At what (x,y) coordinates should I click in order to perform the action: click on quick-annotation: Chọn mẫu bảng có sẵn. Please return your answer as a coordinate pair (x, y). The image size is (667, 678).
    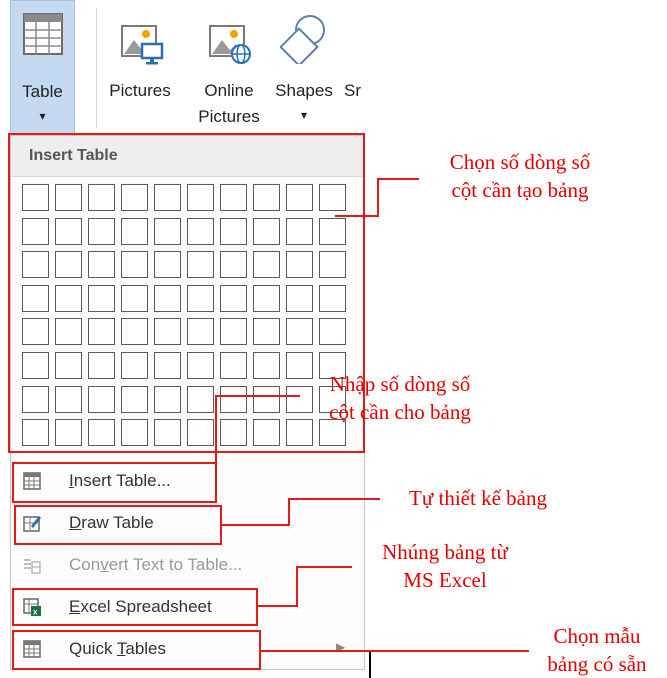
    Looking at the image, I should click on (597, 650).